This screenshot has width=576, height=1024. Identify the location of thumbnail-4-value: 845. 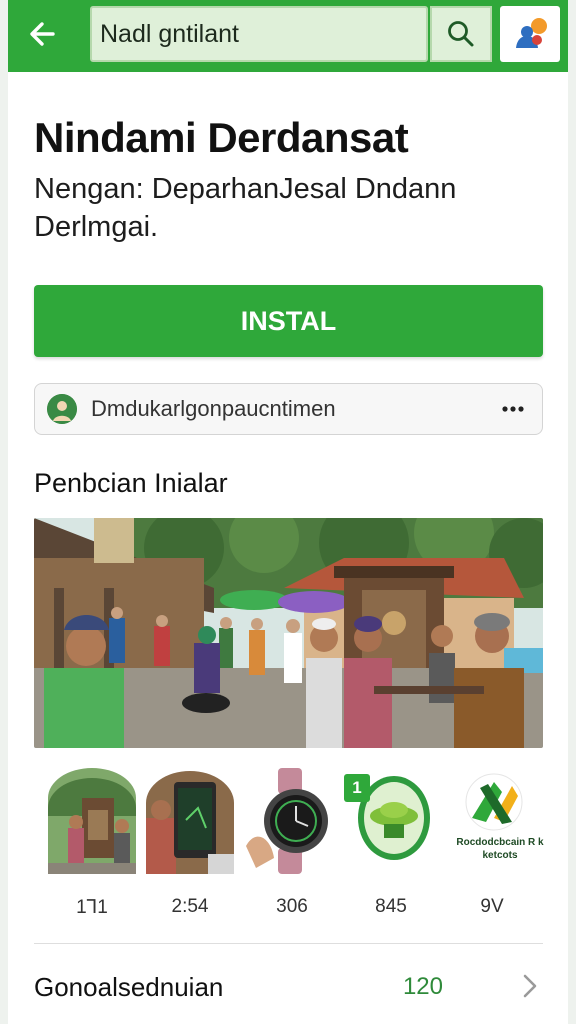
(391, 906).